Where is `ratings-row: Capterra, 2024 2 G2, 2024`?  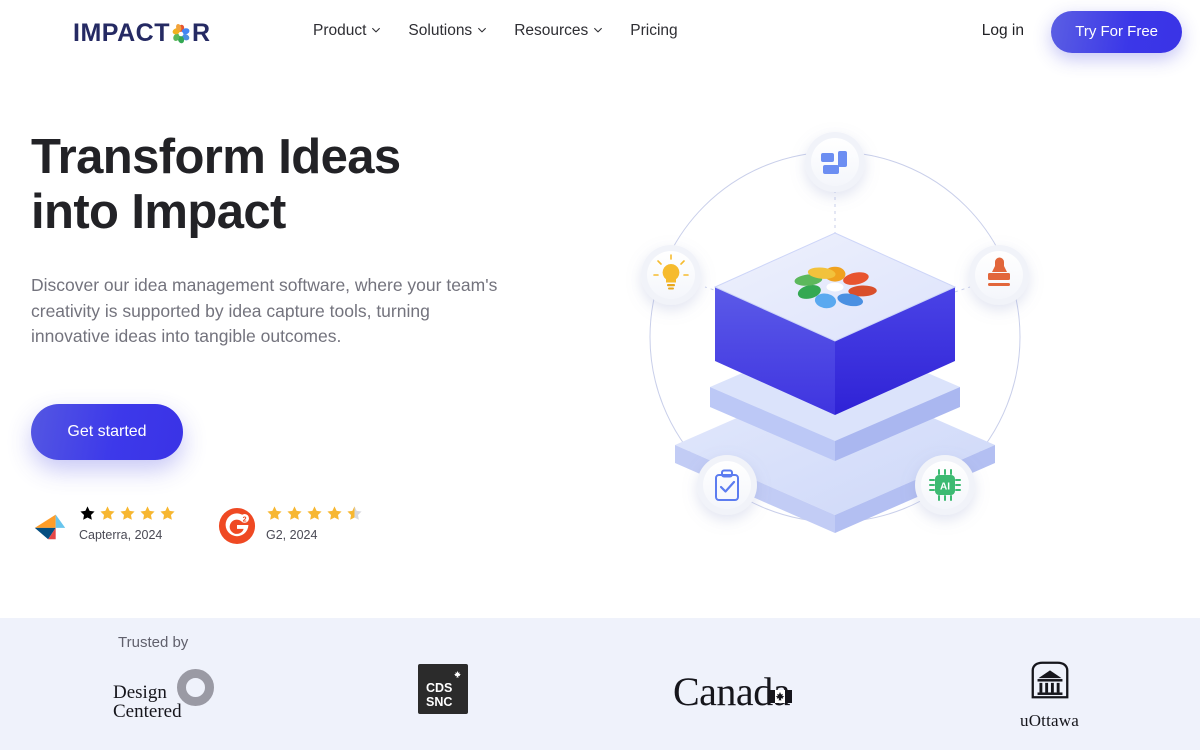
ratings-row: Capterra, 2024 2 G2, 2024 is located at coordinates (291, 525).